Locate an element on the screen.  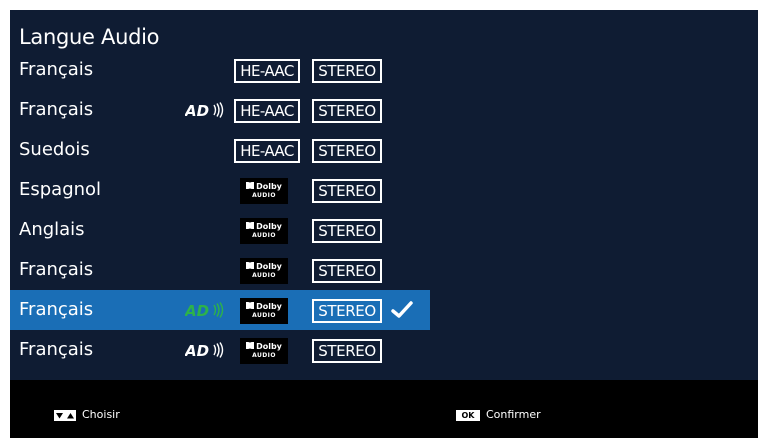
track-language: Anglais is located at coordinates (52, 229).